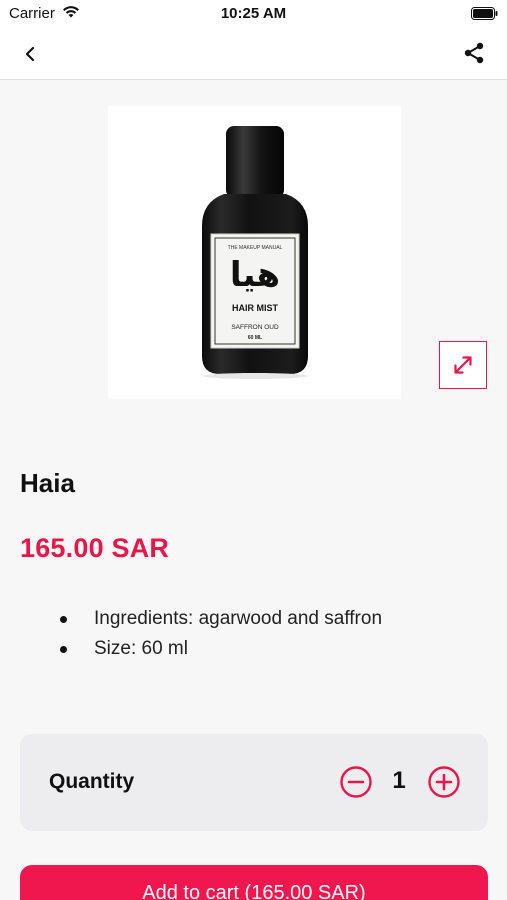 Image resolution: width=507 pixels, height=900 pixels. I want to click on detail-ingredients: Ingredients: agarwood and saffron, so click(238, 618).